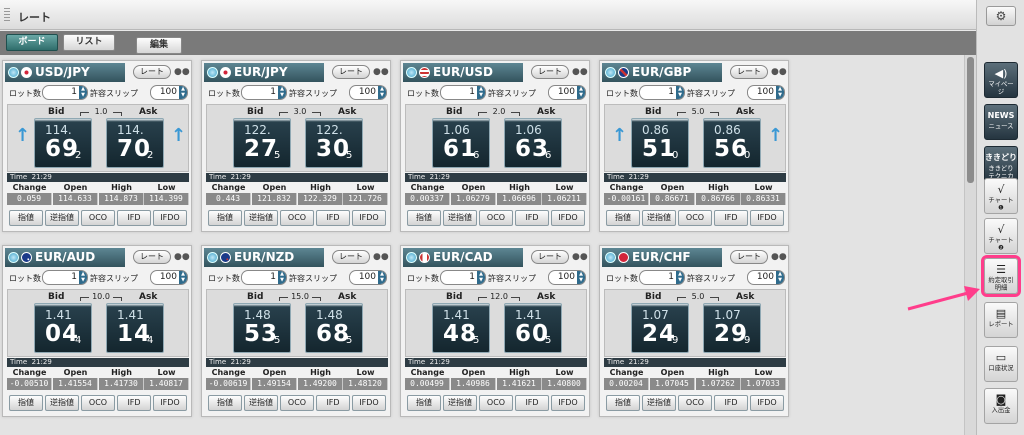 The width and height of the screenshot is (1024, 435). I want to click on sidebar-item-account: ▭ 口座状況, so click(1001, 364).